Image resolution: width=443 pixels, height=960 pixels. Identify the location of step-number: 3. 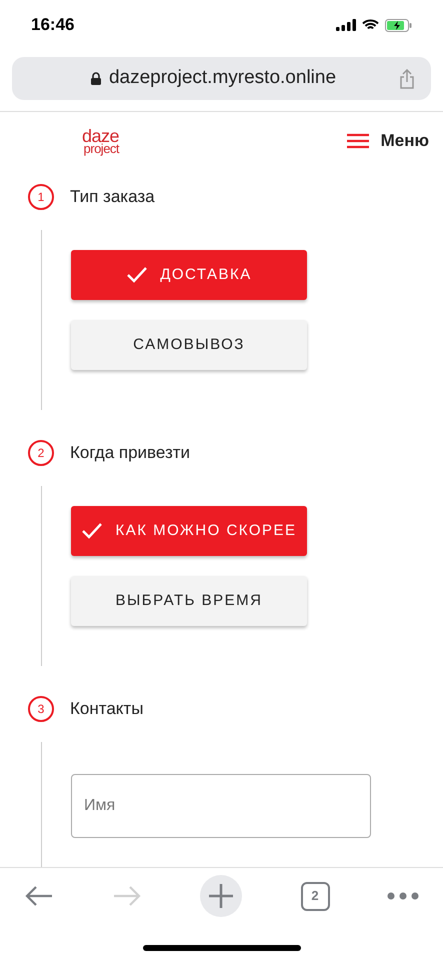
(41, 709).